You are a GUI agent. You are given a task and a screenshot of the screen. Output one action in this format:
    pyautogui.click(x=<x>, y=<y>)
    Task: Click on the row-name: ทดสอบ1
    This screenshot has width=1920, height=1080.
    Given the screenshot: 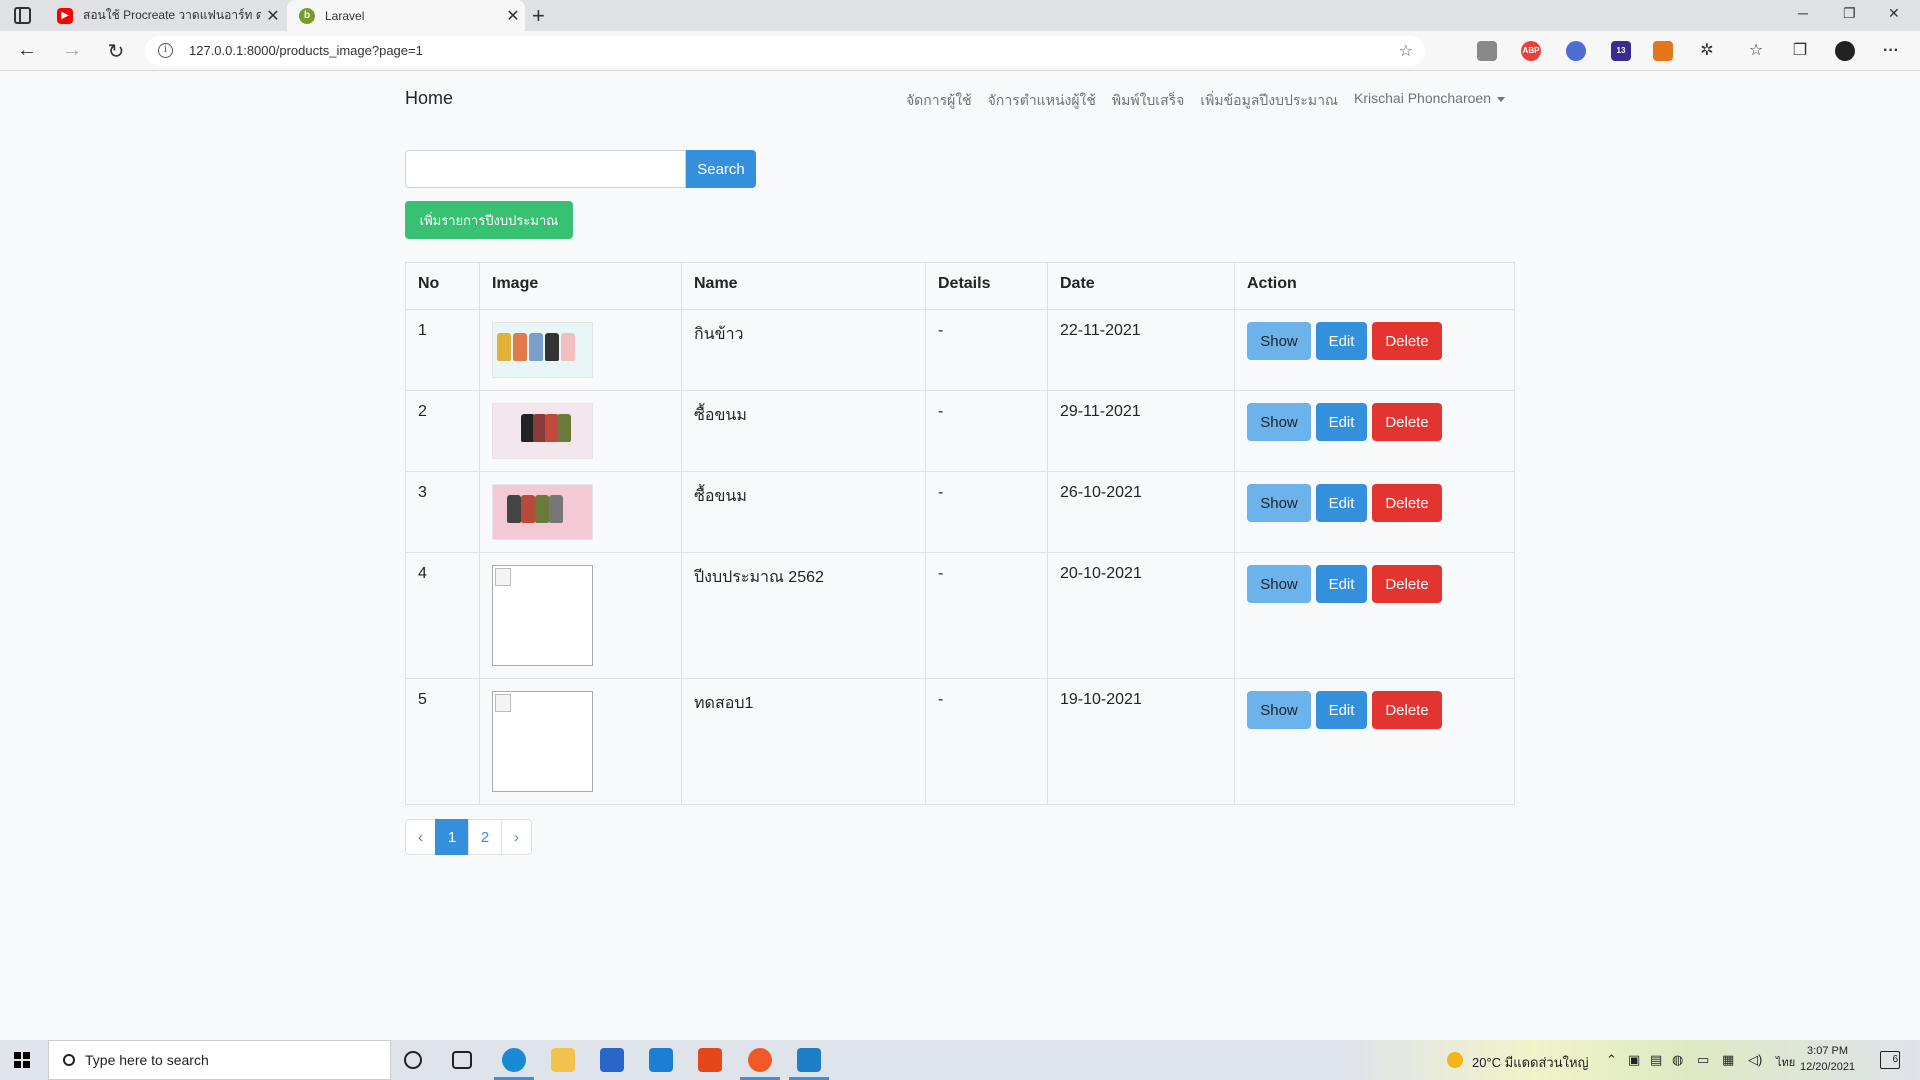 What is the action you would take?
    pyautogui.click(x=803, y=741)
    